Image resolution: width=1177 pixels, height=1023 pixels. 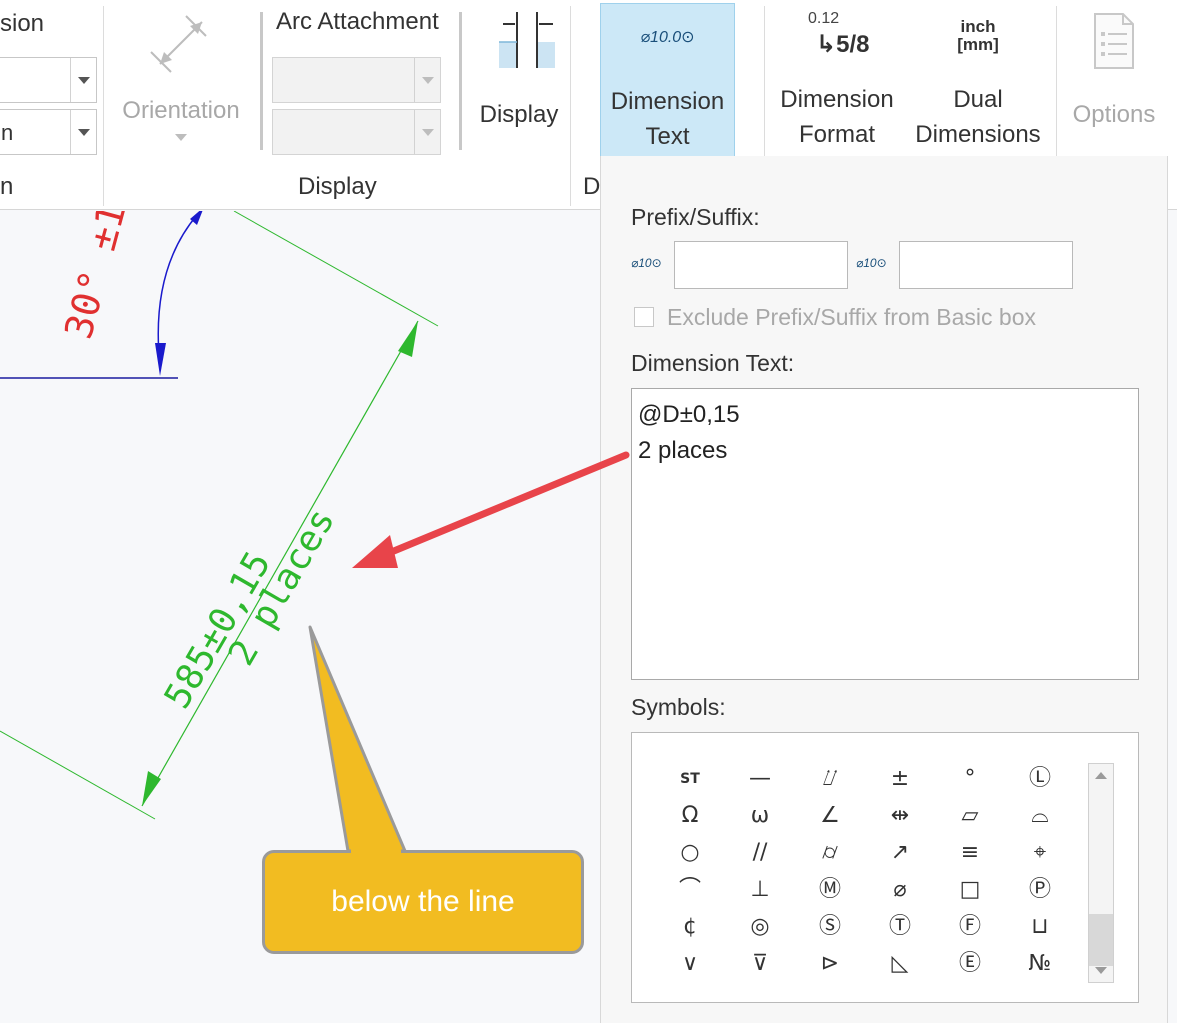 I want to click on symbol-button: ⌓, so click(x=1040, y=816).